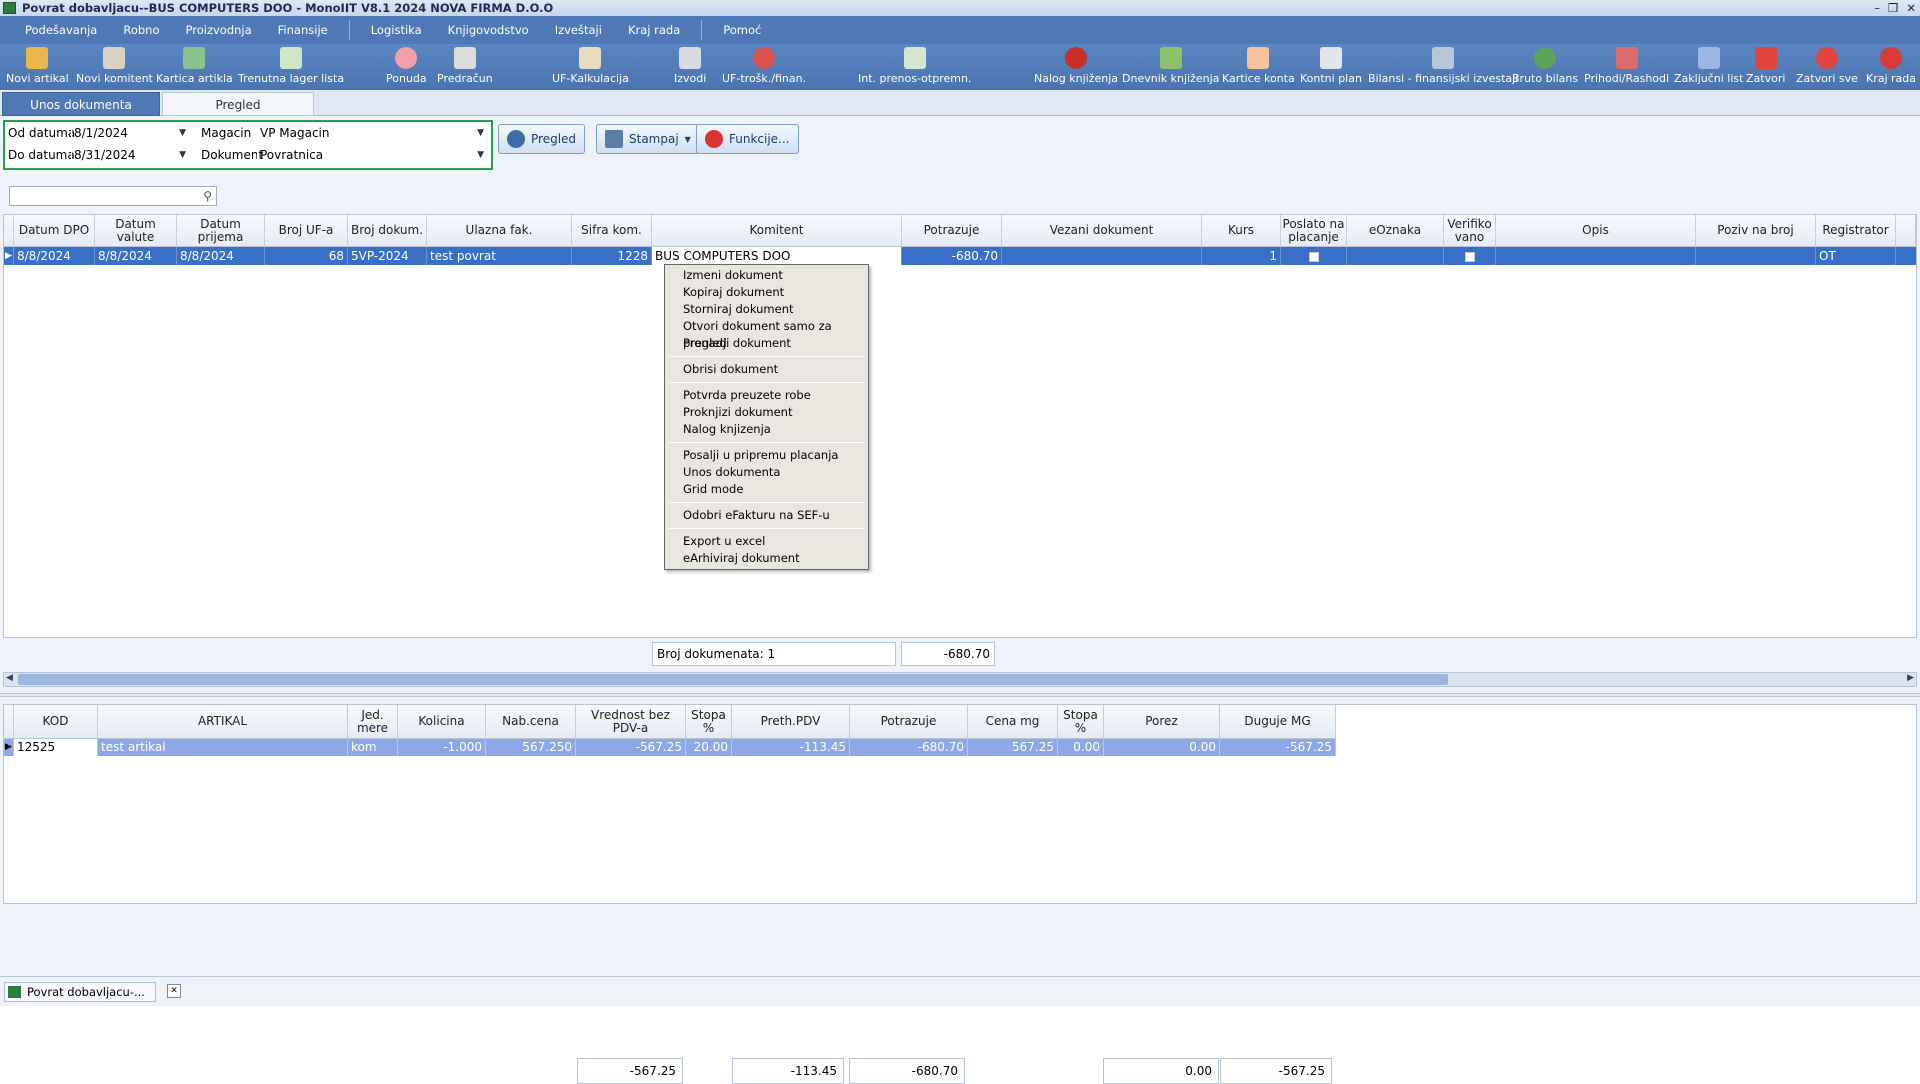 Image resolution: width=1920 pixels, height=1084 pixels. What do you see at coordinates (756, 515) in the screenshot?
I see `menu-item-approve-einvoice: Odobri eFakturu na SEF-u` at bounding box center [756, 515].